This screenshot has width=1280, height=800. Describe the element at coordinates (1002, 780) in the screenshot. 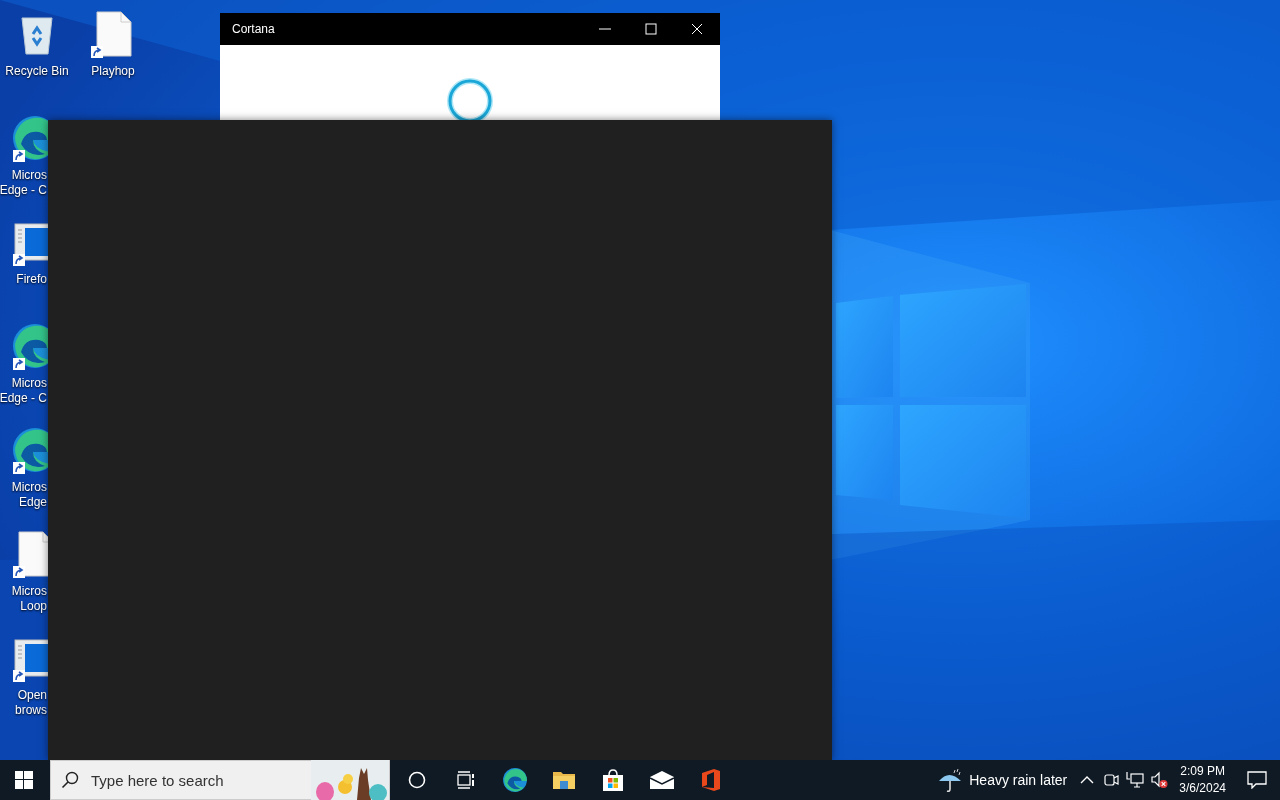

I see `weather-widget: Heavy rain later` at that location.